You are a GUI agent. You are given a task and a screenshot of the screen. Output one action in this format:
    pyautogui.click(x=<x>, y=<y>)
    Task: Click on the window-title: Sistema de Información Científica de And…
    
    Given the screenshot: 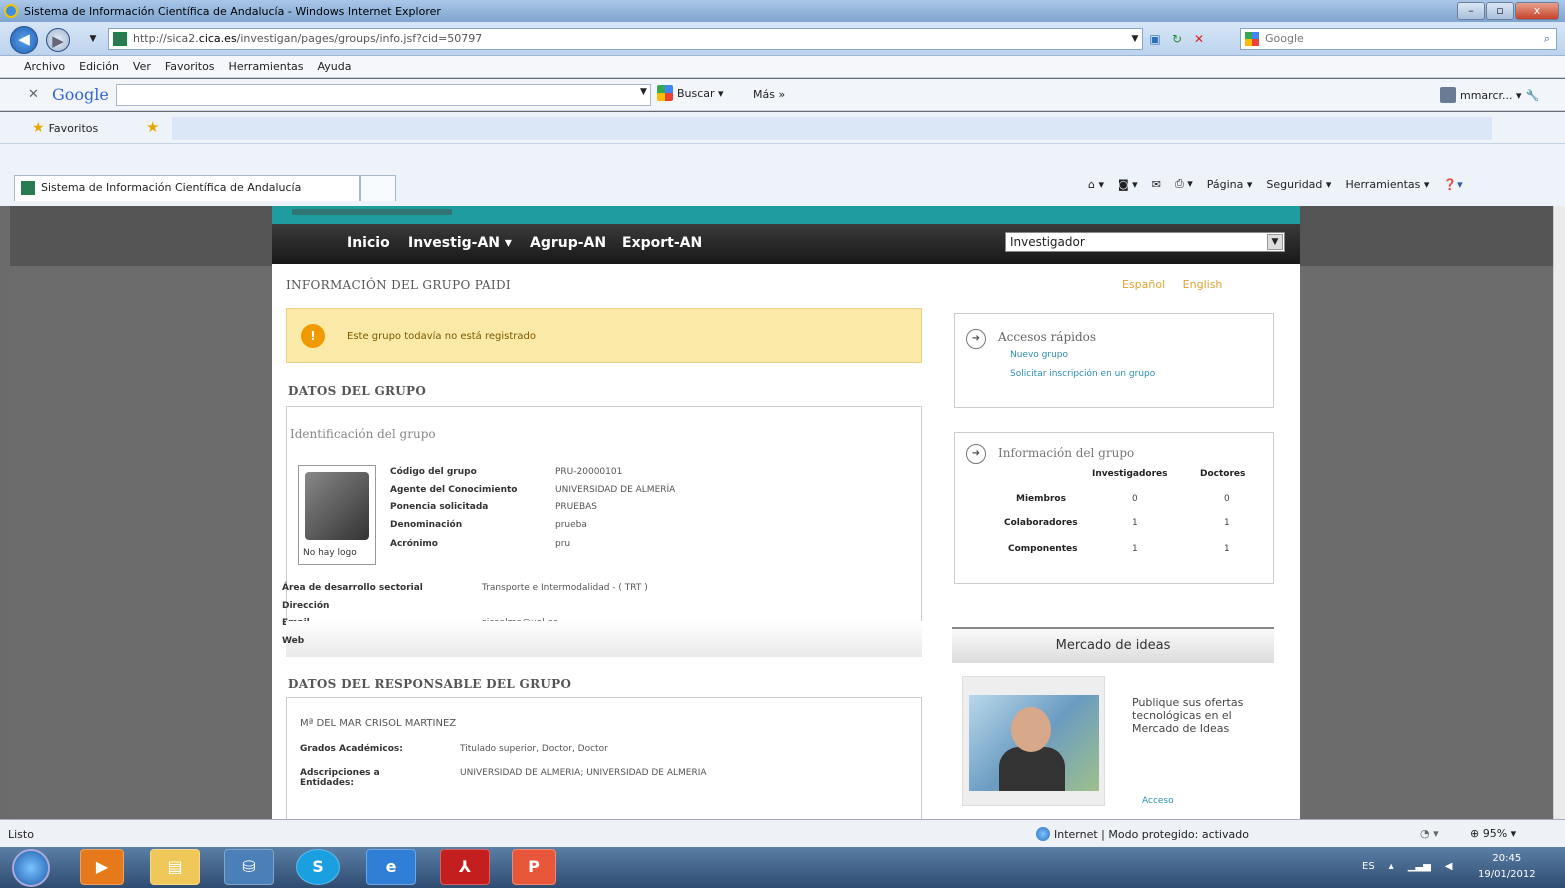 What is the action you would take?
    pyautogui.click(x=232, y=11)
    